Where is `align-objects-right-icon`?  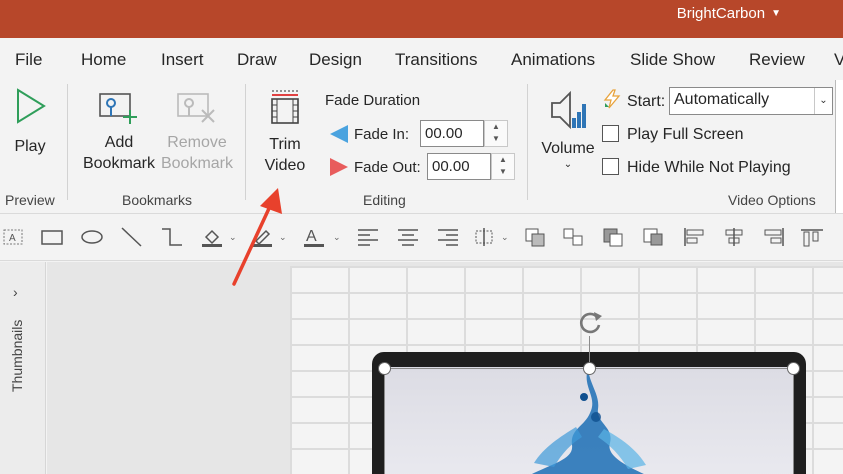
align-objects-right-icon is located at coordinates (774, 237).